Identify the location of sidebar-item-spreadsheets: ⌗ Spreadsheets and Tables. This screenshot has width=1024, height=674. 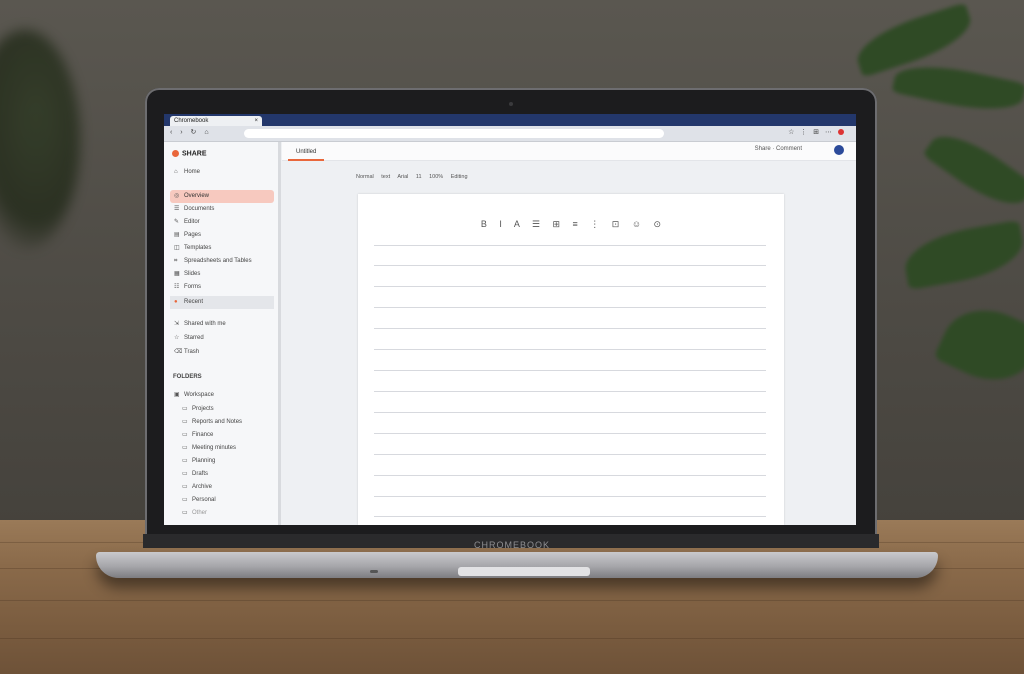
(222, 261).